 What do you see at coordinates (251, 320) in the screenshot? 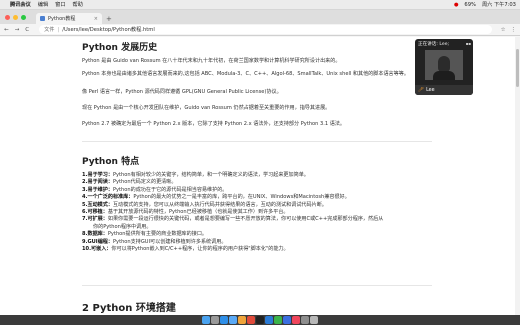
I see `chrome-icon` at bounding box center [251, 320].